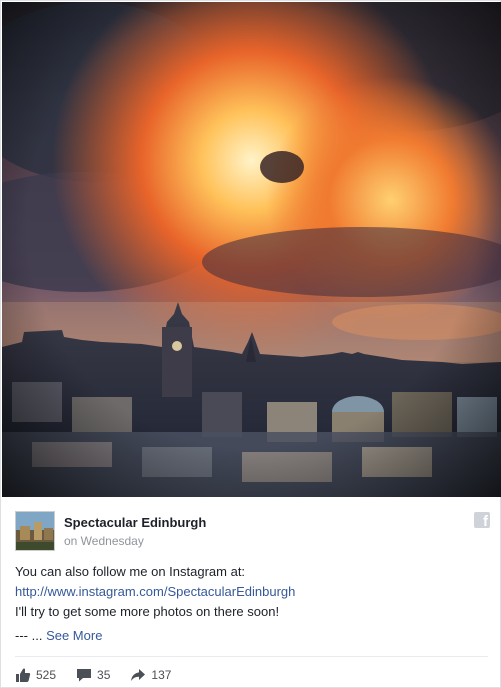 The height and width of the screenshot is (688, 501). What do you see at coordinates (251, 656) in the screenshot?
I see `action-divider` at bounding box center [251, 656].